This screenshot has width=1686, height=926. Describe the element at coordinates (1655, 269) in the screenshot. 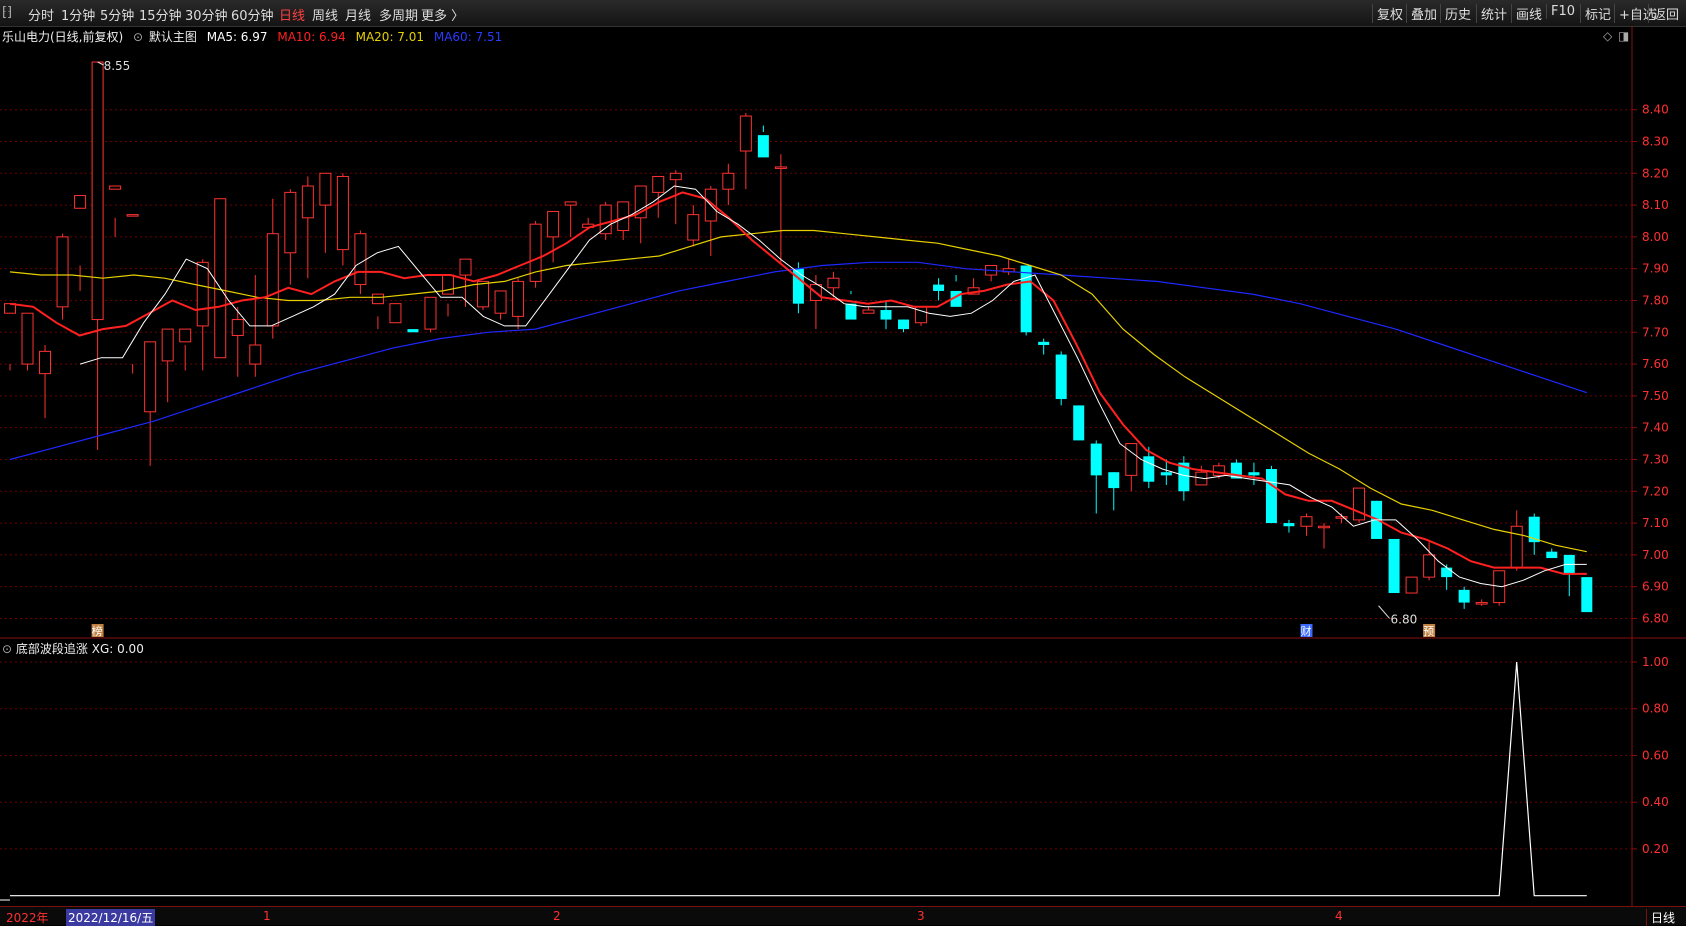

I see `price-tick-label: 7.90` at that location.